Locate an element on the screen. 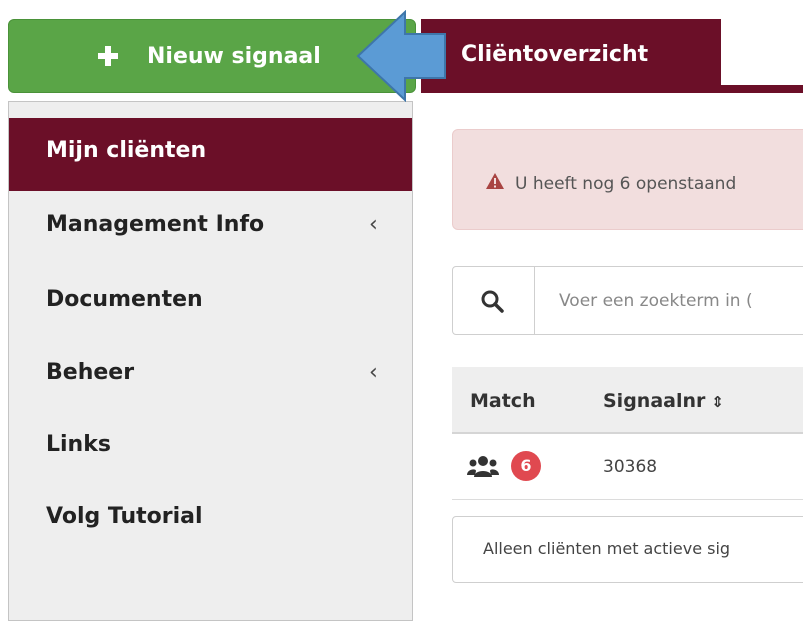  table-row: 6 30368 is located at coordinates (627, 467).